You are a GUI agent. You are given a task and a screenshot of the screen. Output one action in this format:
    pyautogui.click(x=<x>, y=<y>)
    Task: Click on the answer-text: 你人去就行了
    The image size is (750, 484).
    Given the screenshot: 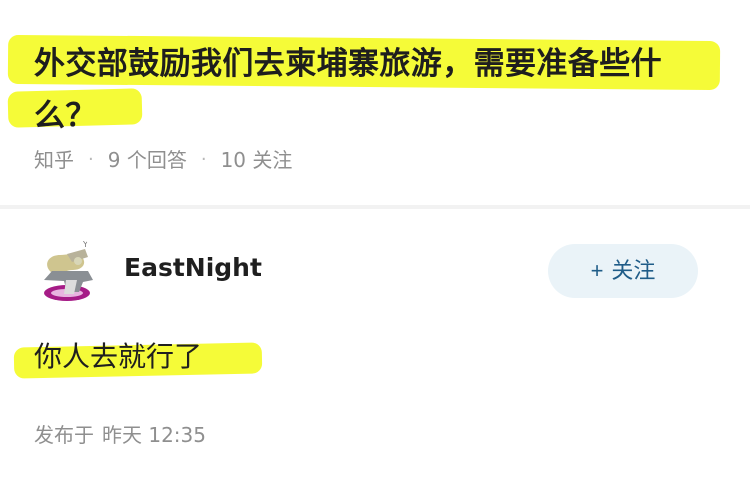 What is the action you would take?
    pyautogui.click(x=118, y=357)
    